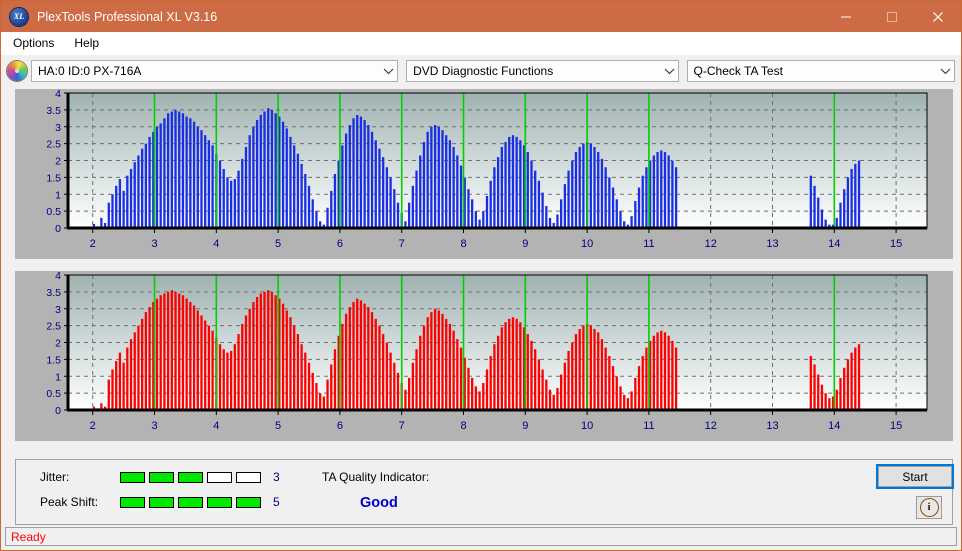 This screenshot has width=962, height=551. What do you see at coordinates (379, 503) in the screenshot?
I see `ta-quality-value: Good` at bounding box center [379, 503].